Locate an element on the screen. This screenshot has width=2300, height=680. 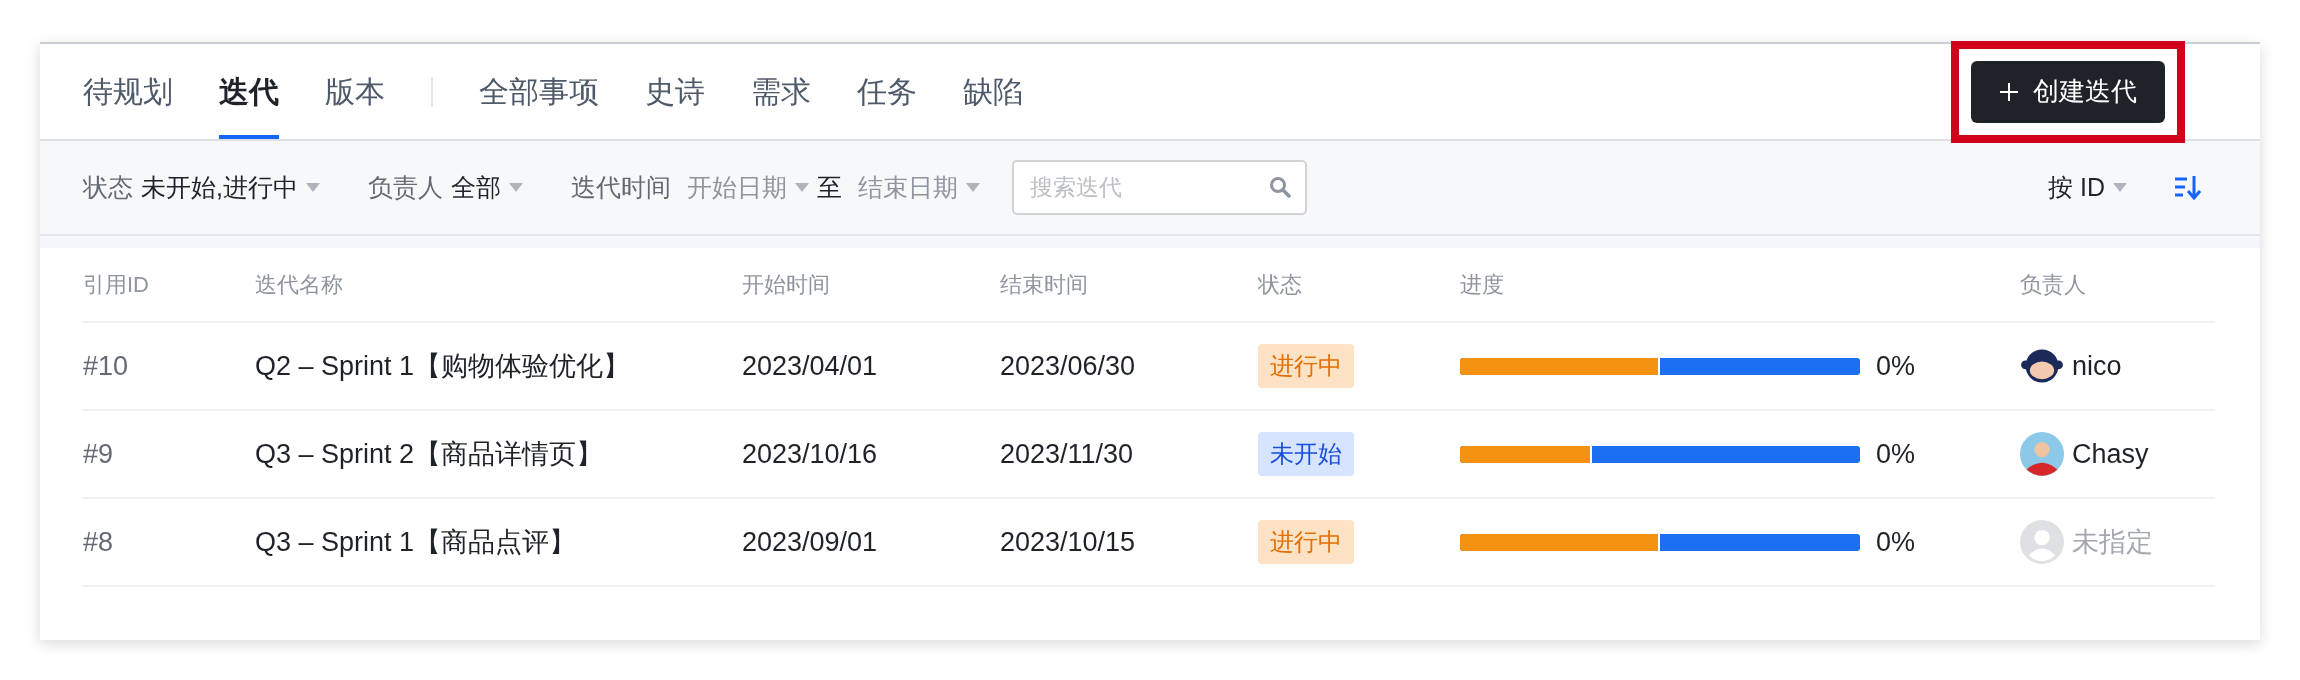
plus-icon is located at coordinates (2009, 91).